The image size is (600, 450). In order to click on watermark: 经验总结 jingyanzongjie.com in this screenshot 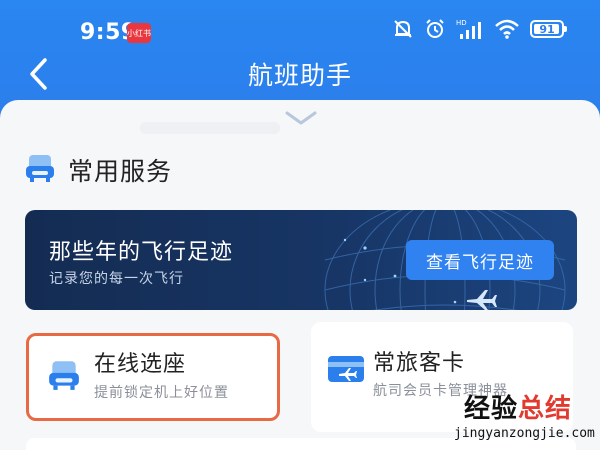, I will do `click(520, 419)`.